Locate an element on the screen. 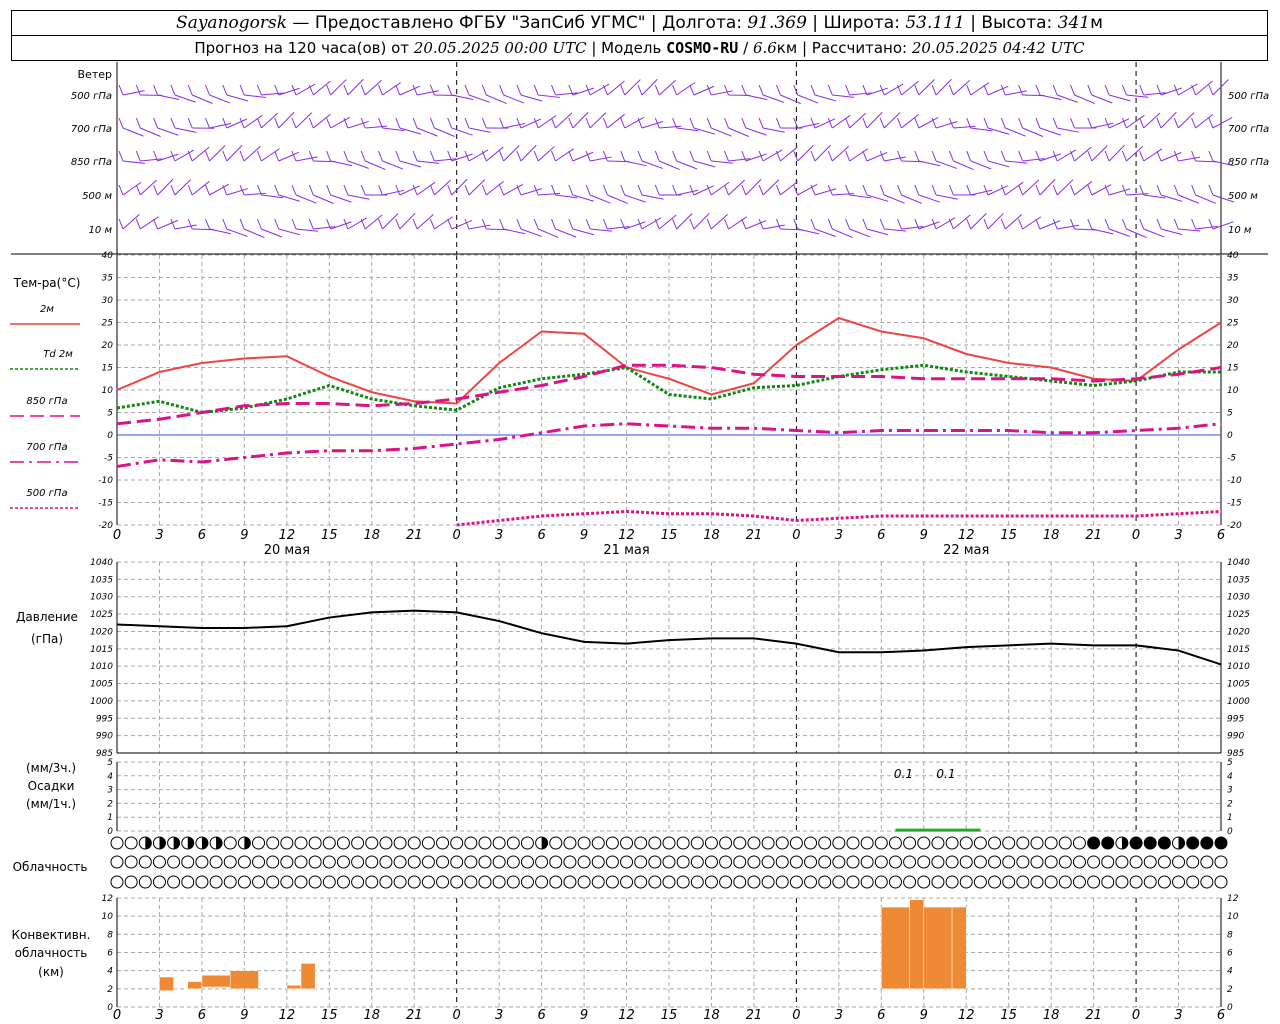  x-tick-label: 3 is located at coordinates (839, 535).